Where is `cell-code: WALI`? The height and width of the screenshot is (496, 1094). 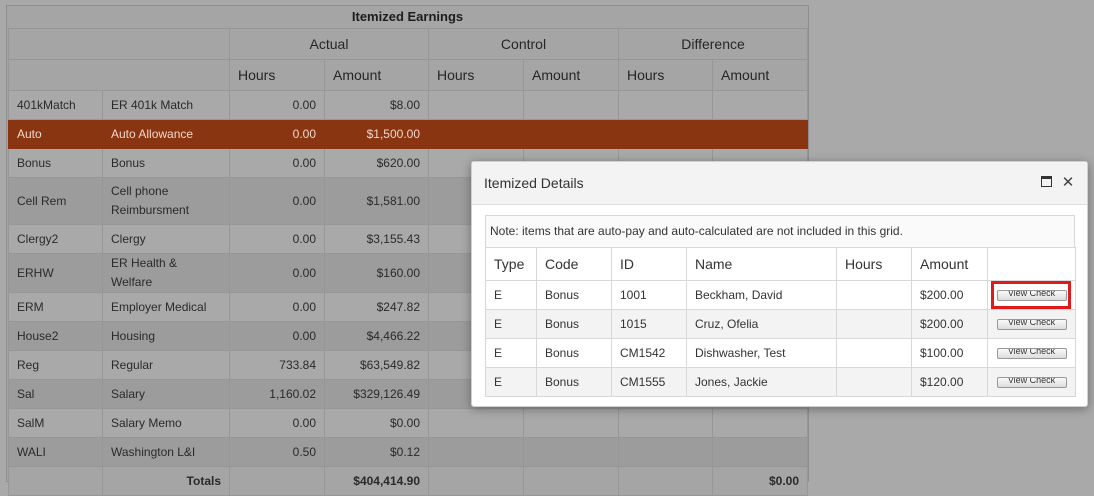 cell-code: WALI is located at coordinates (55, 452).